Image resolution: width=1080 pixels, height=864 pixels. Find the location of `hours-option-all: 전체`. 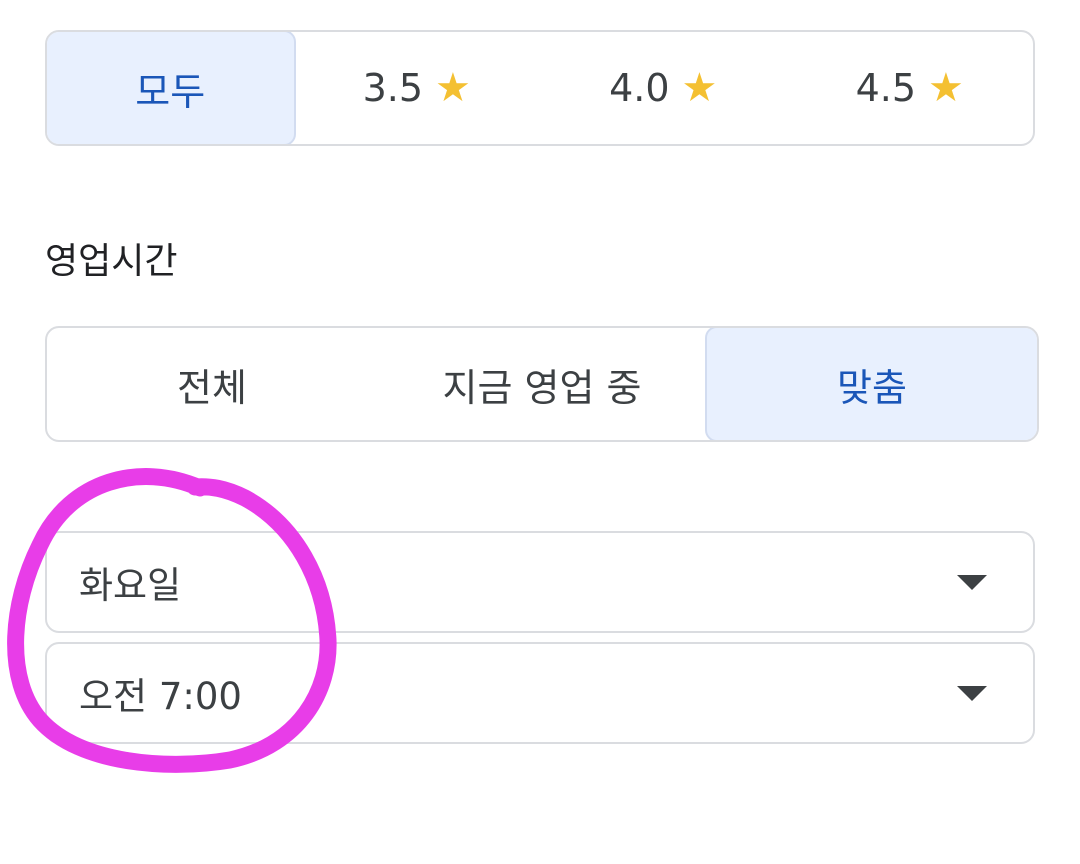

hours-option-all: 전체 is located at coordinates (212, 384).